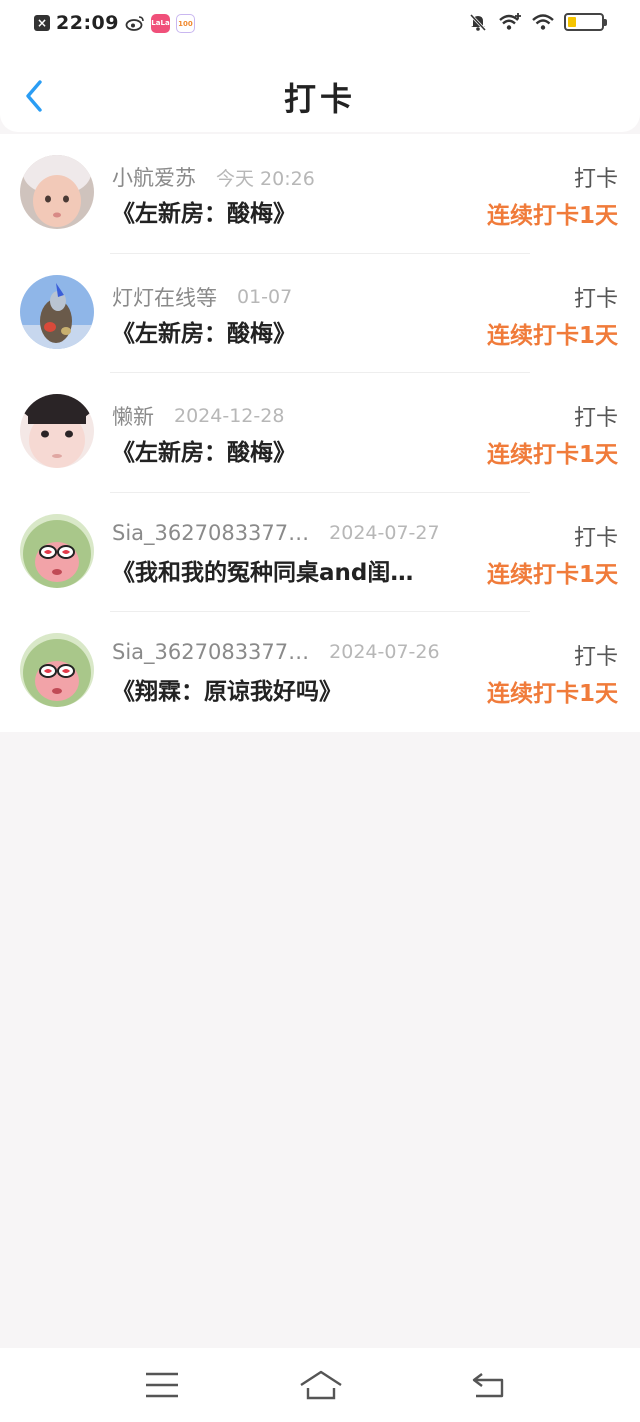 Image resolution: width=640 pixels, height=1422 pixels. I want to click on checkin-row: 小航爱苏 今天 20:26 《左新房：酸梅》 打卡 连续打卡1天, so click(320, 194).